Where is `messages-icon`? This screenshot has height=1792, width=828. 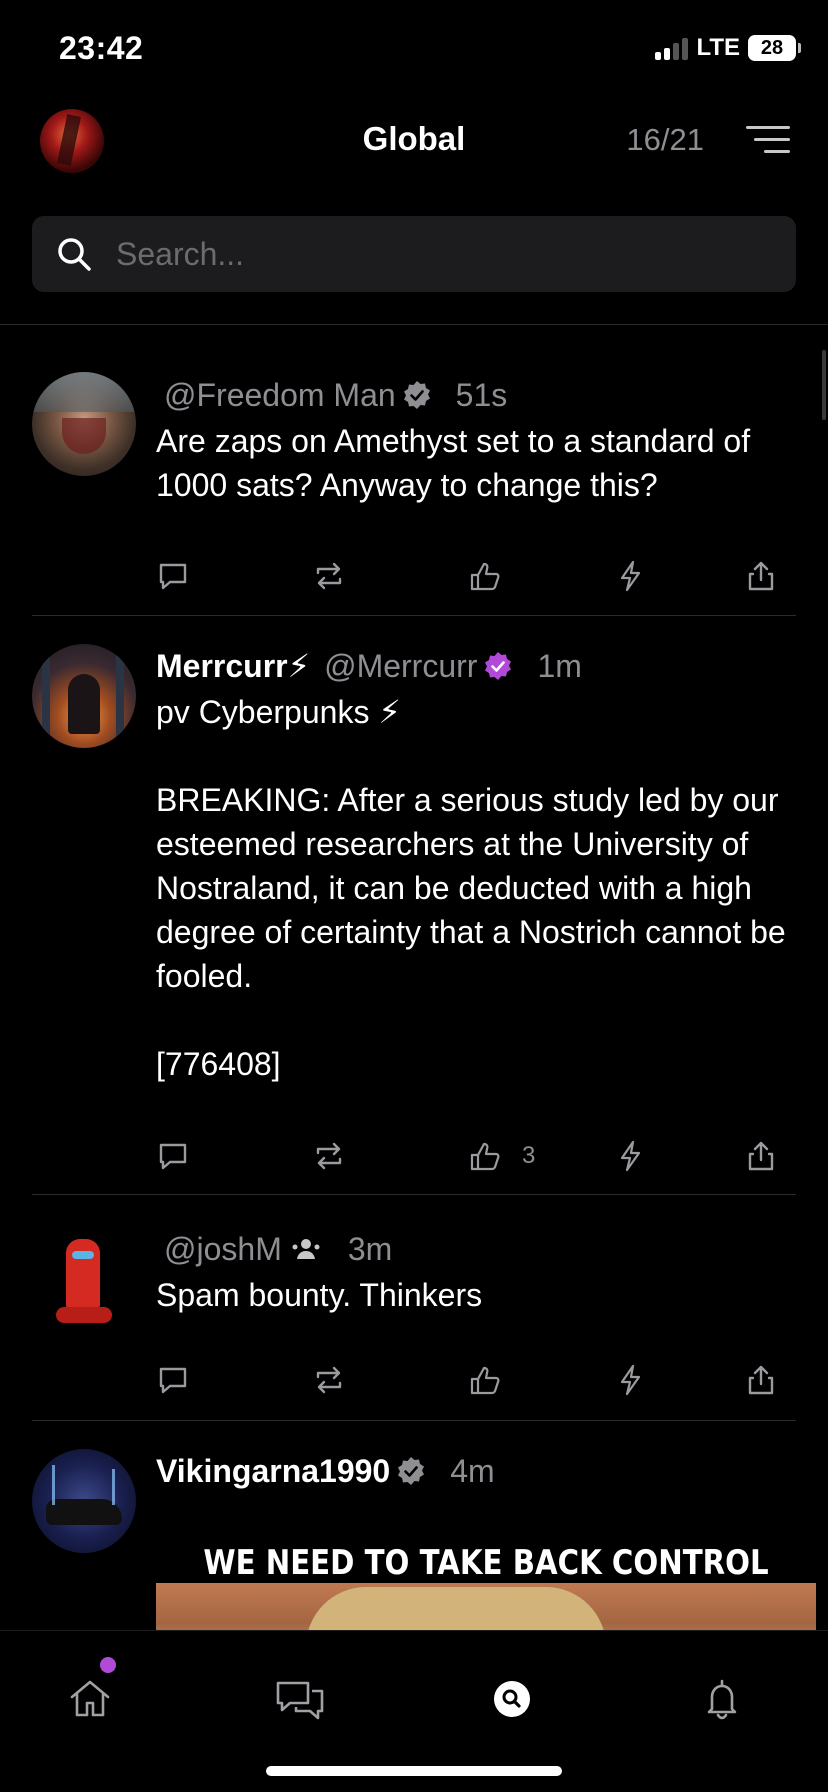 messages-icon is located at coordinates (300, 1699).